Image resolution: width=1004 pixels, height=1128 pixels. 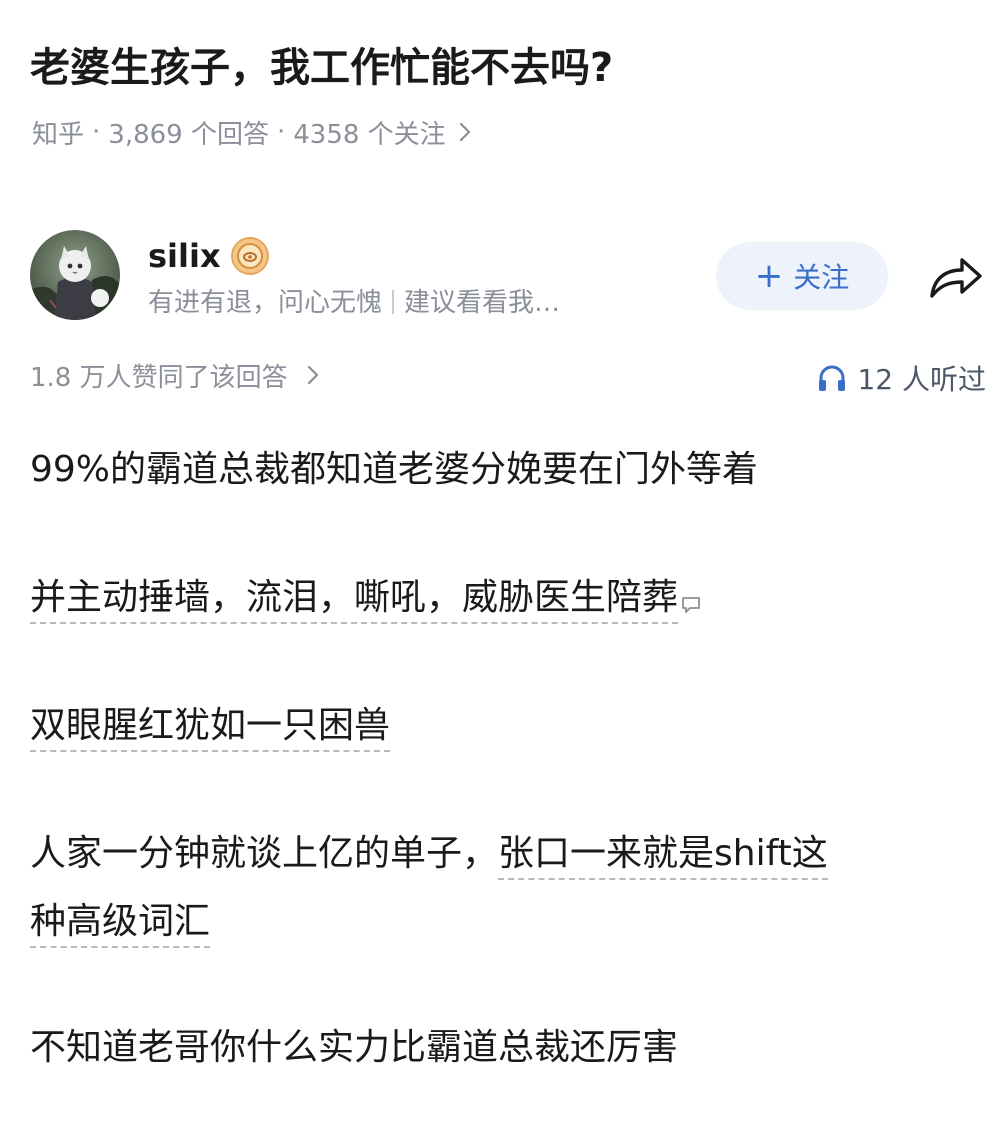 I want to click on answer-paragraph: 人家一分钟就谈上亿的单子，张口一来就是shift这, so click(x=429, y=854).